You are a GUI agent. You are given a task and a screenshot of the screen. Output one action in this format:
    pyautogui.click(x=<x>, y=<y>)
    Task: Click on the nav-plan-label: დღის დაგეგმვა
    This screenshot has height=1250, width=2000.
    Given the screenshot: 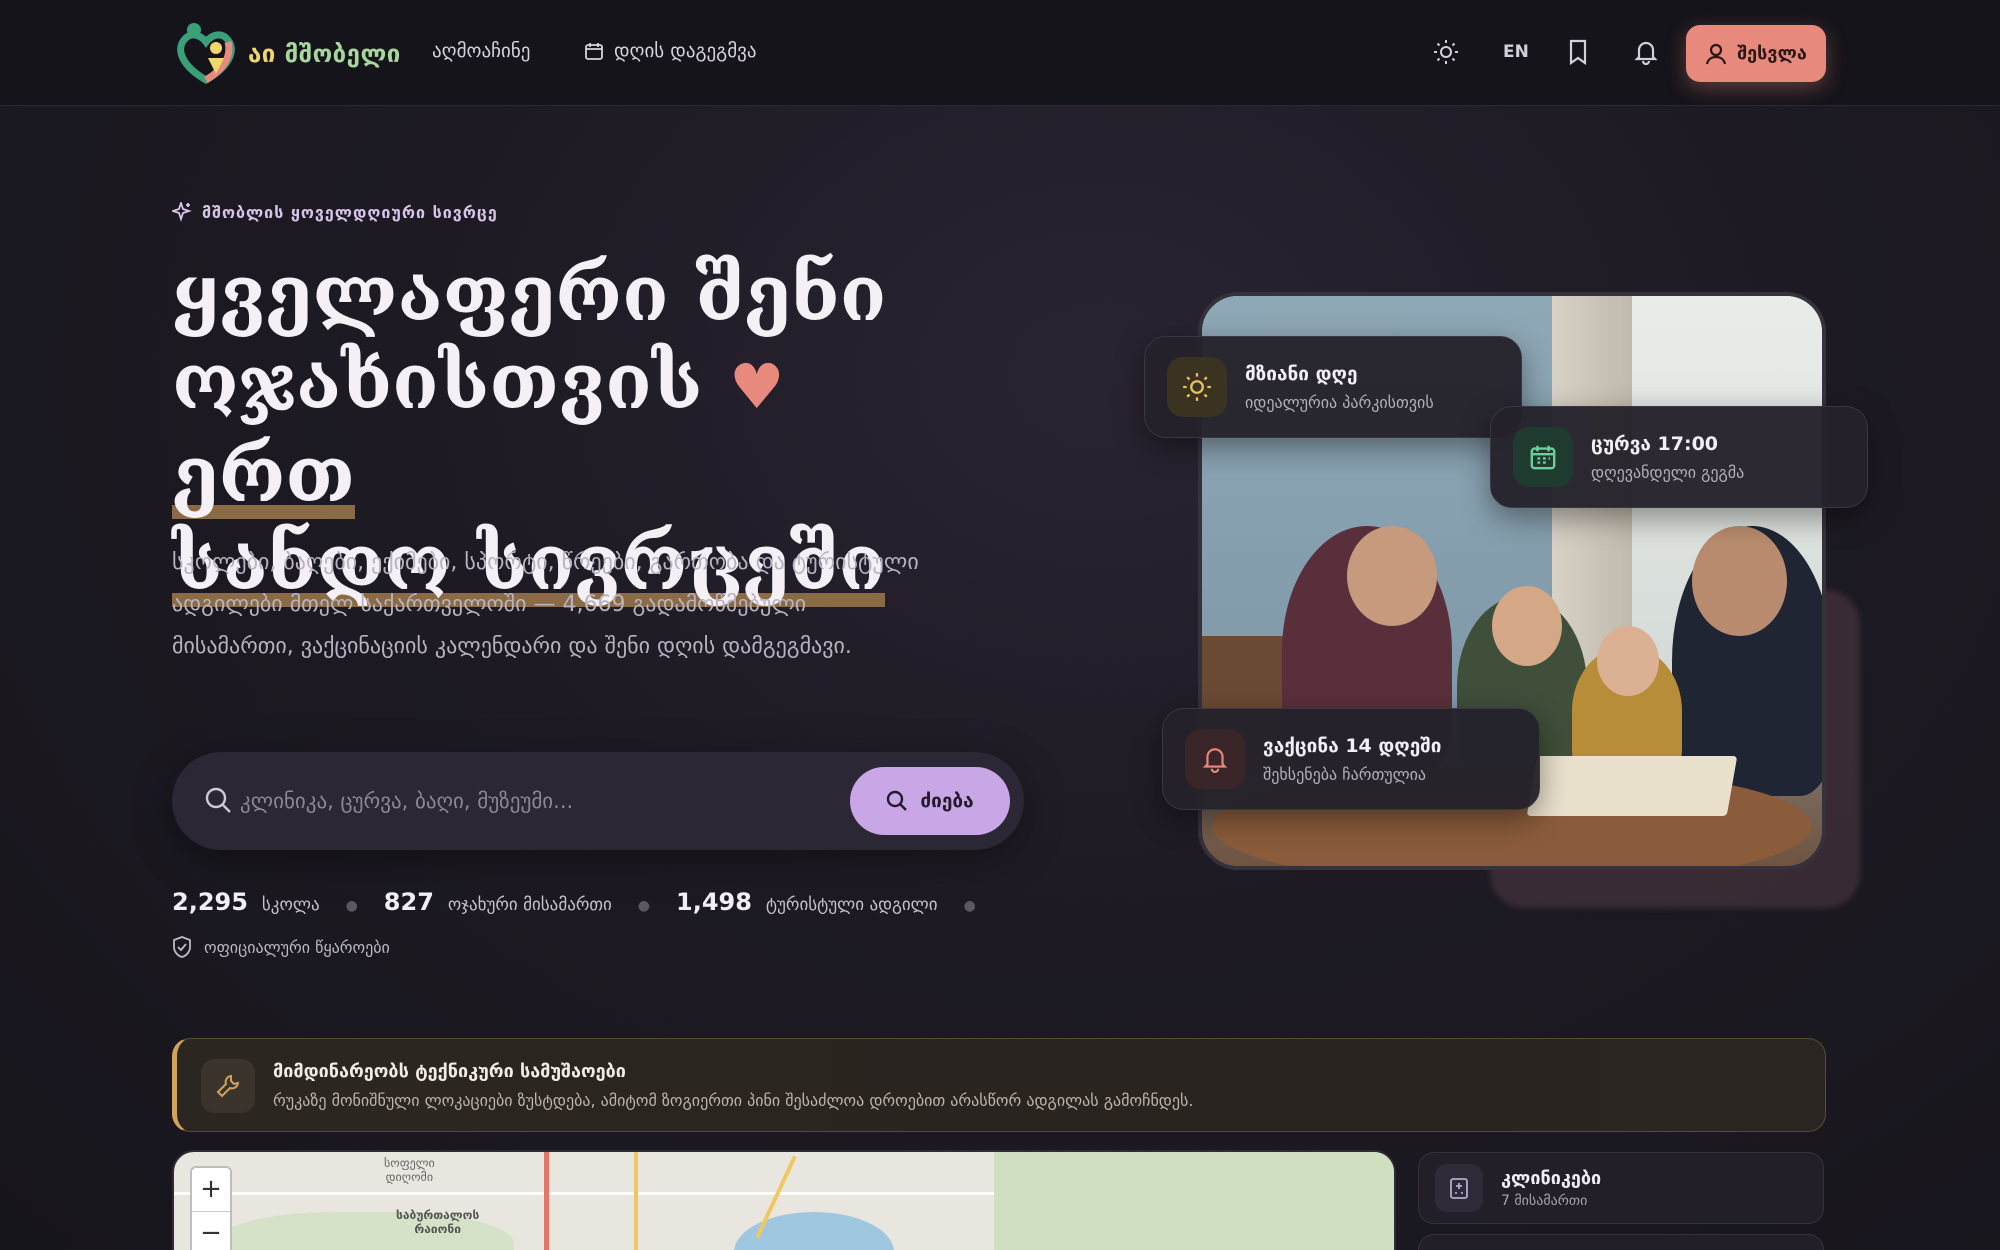 What is the action you would take?
    pyautogui.click(x=685, y=51)
    